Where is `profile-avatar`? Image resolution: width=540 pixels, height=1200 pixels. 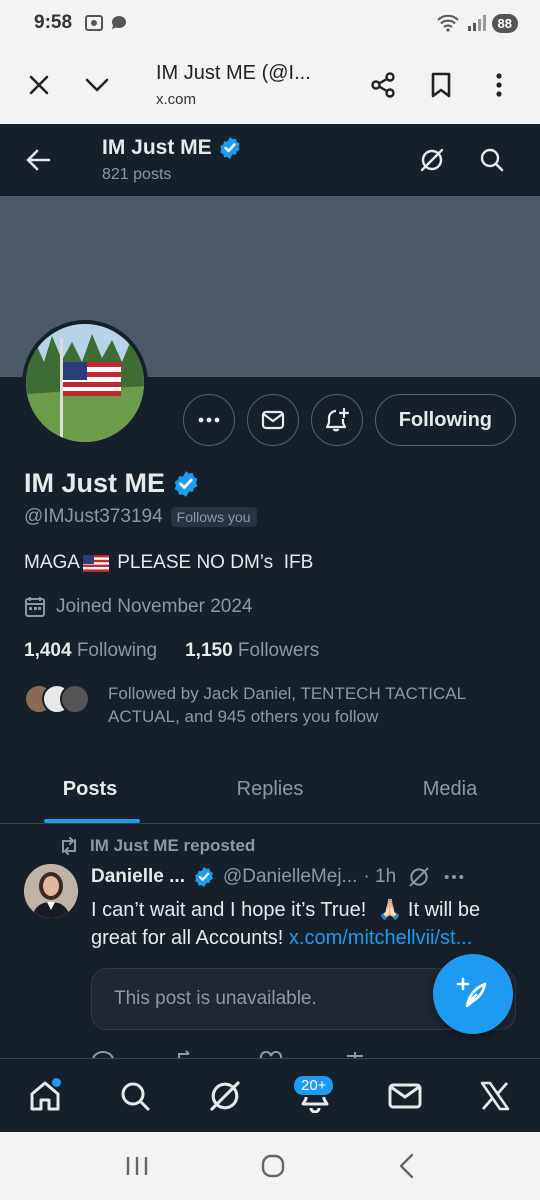
profile-avatar is located at coordinates (85, 383).